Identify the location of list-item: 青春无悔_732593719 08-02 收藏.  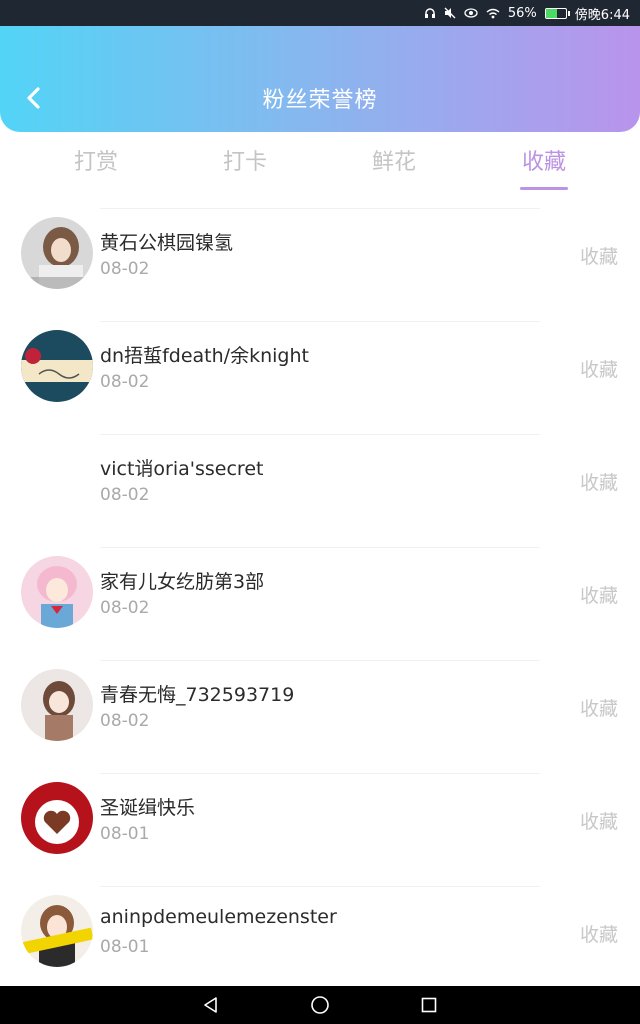
(320, 716).